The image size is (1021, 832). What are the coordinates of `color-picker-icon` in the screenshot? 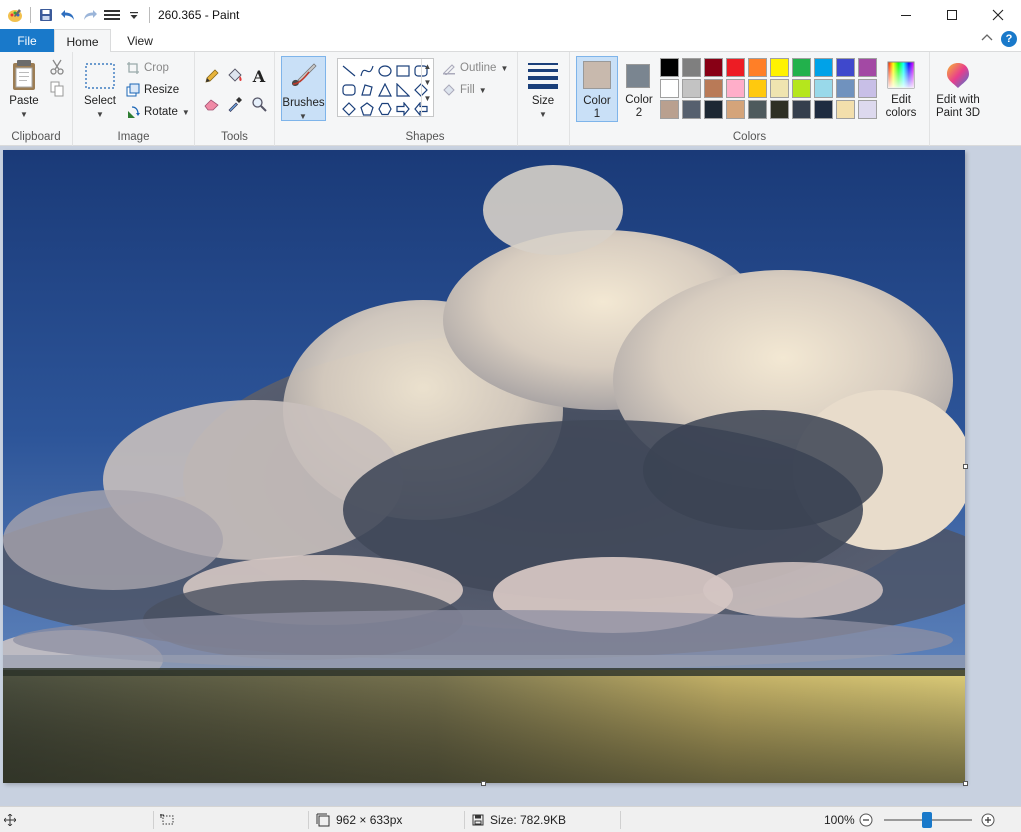 It's located at (235, 104).